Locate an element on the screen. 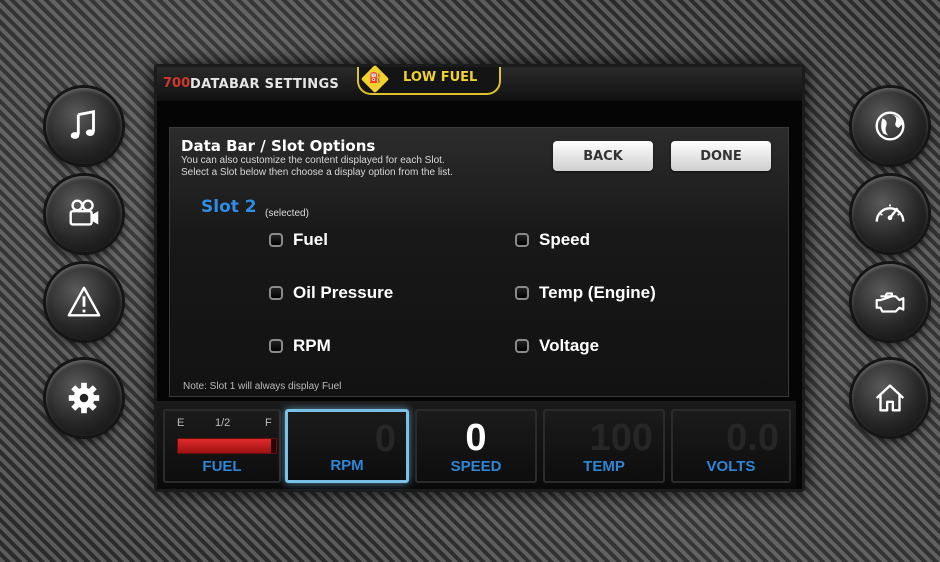 This screenshot has width=940, height=562. fuel-gauge-bar is located at coordinates (227, 446).